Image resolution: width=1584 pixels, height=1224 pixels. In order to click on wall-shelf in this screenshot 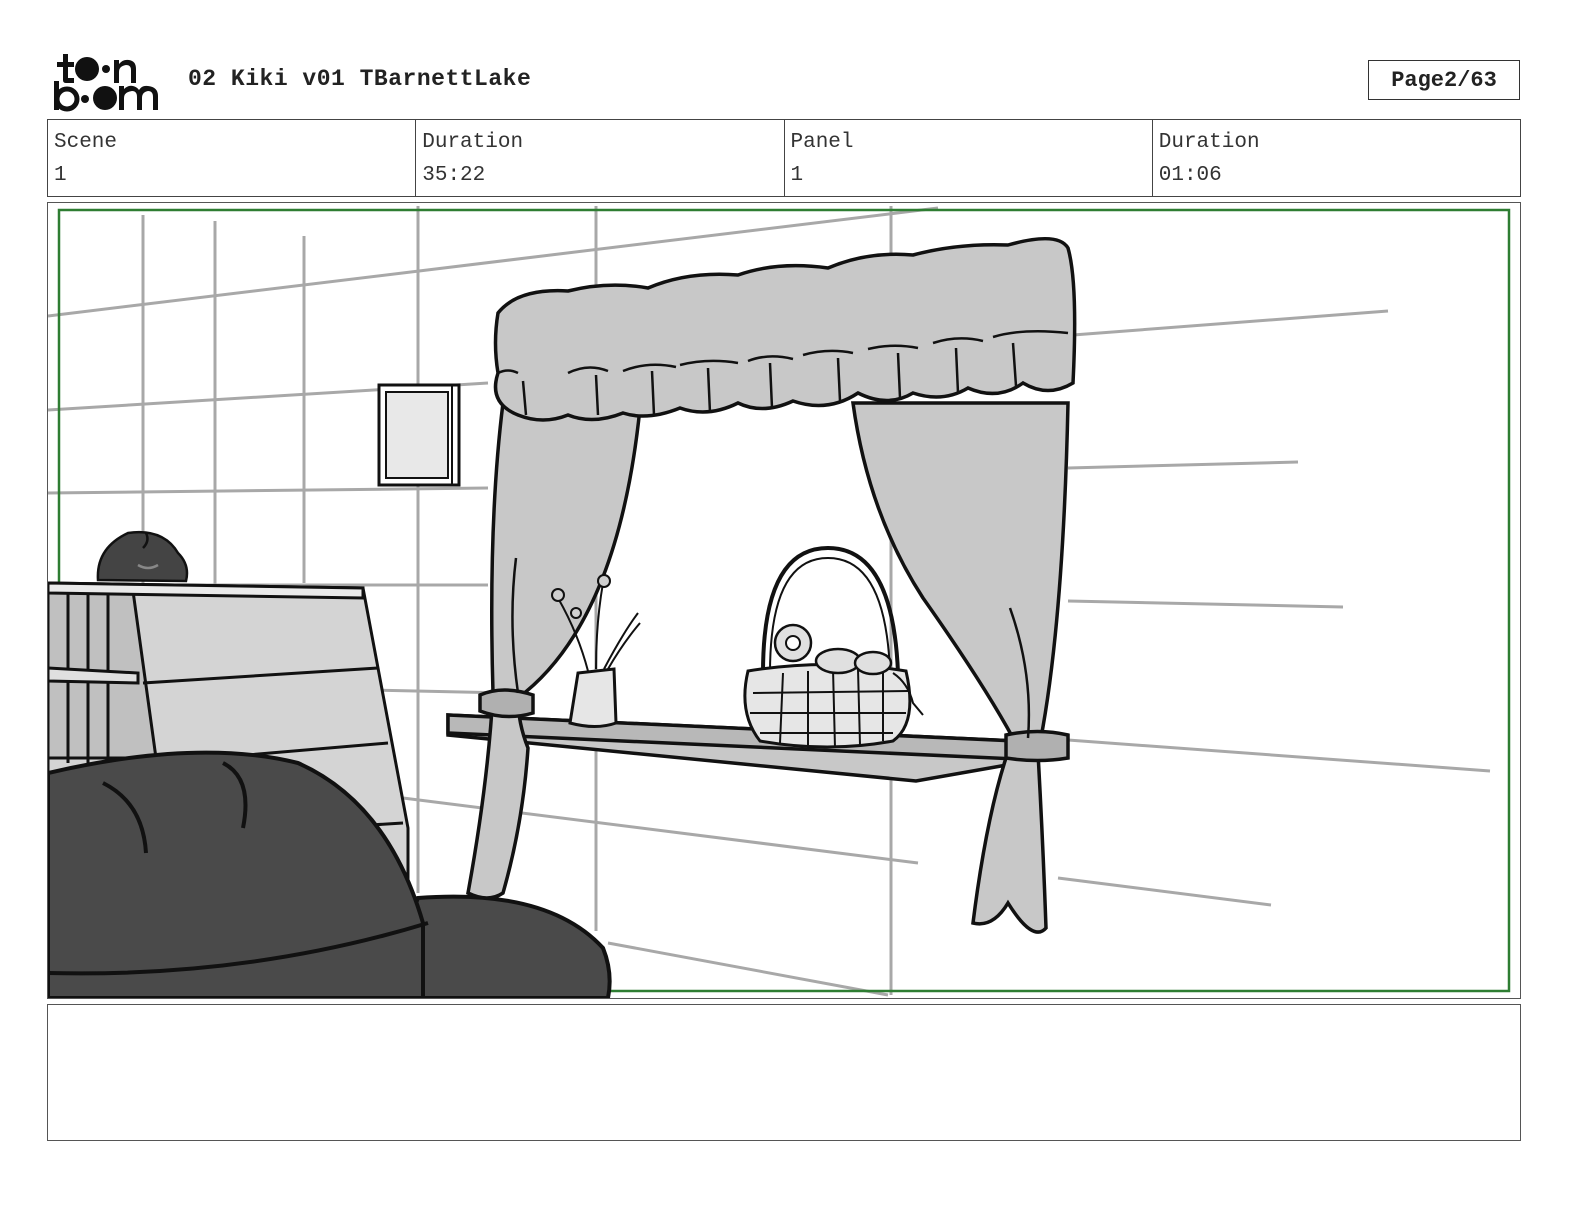, I will do `click(733, 748)`.